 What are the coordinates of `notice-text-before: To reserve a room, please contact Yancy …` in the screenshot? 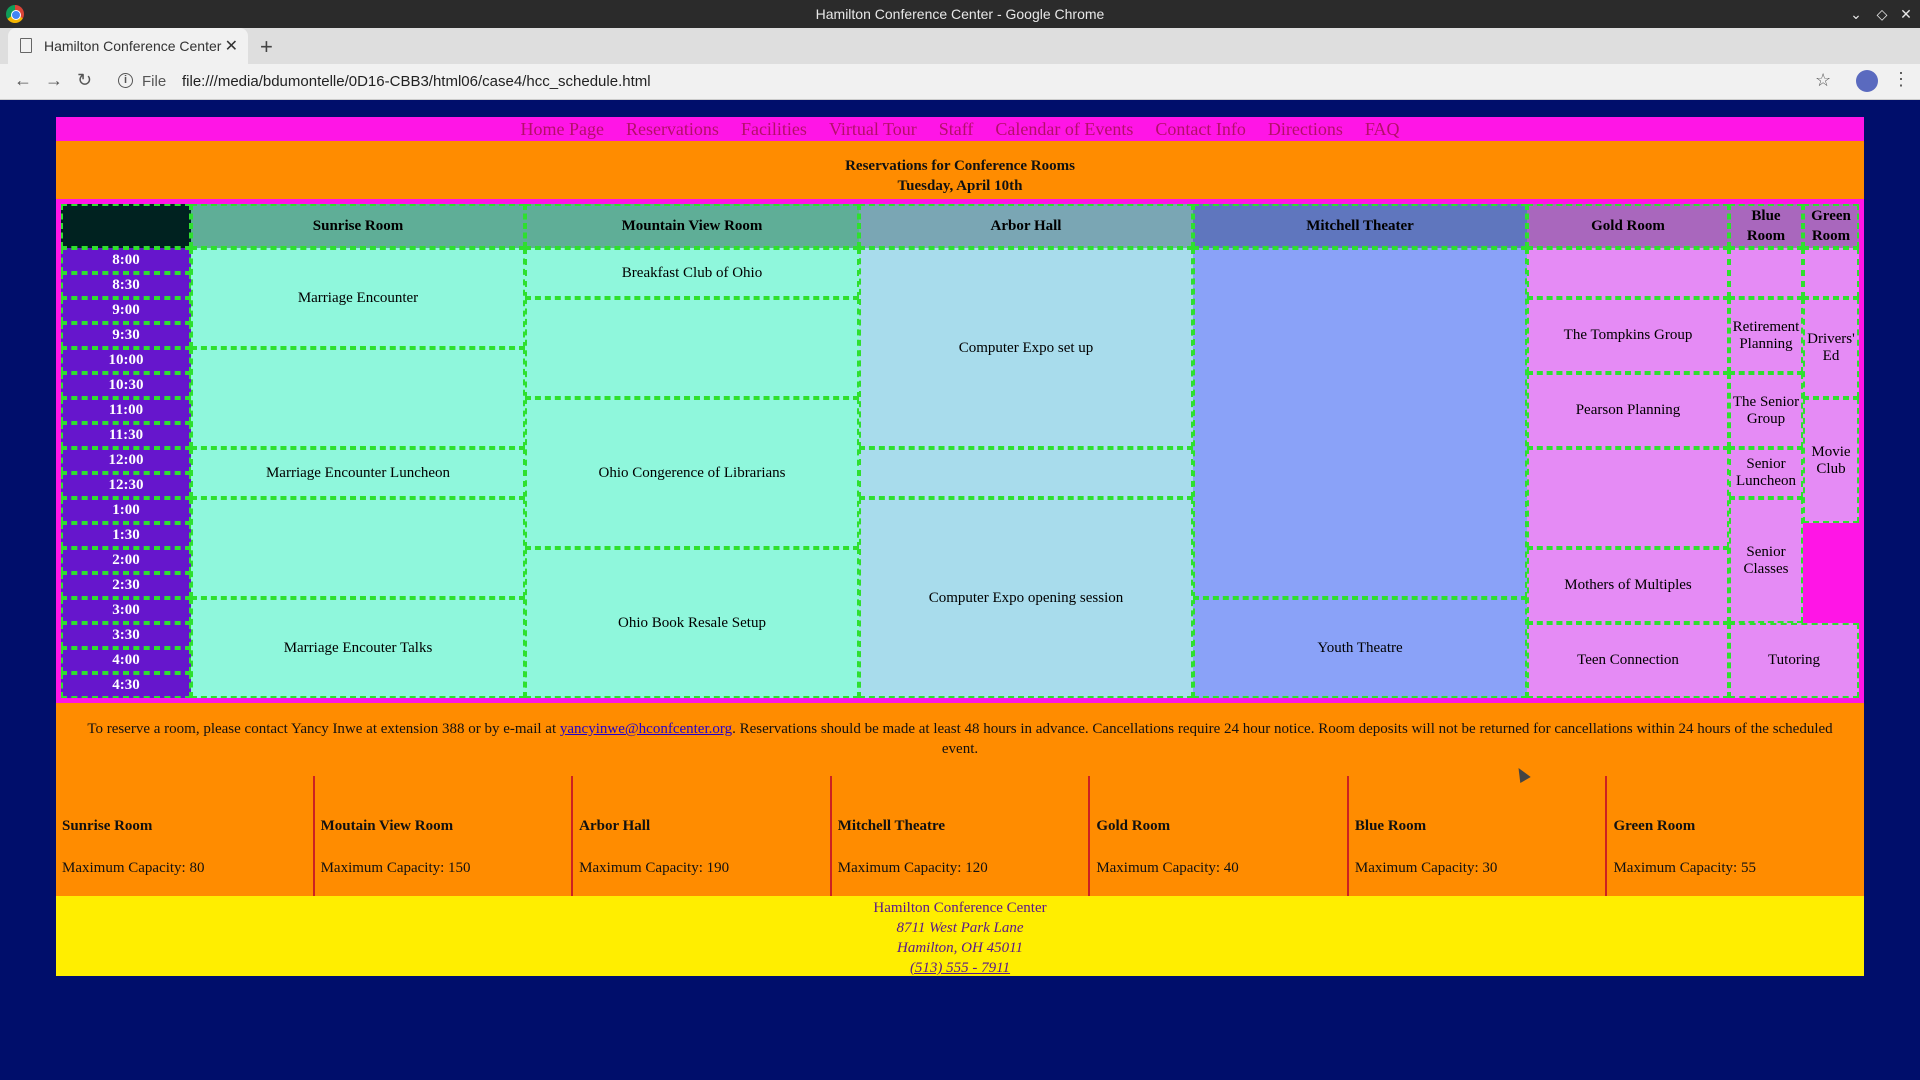 It's located at (323, 729).